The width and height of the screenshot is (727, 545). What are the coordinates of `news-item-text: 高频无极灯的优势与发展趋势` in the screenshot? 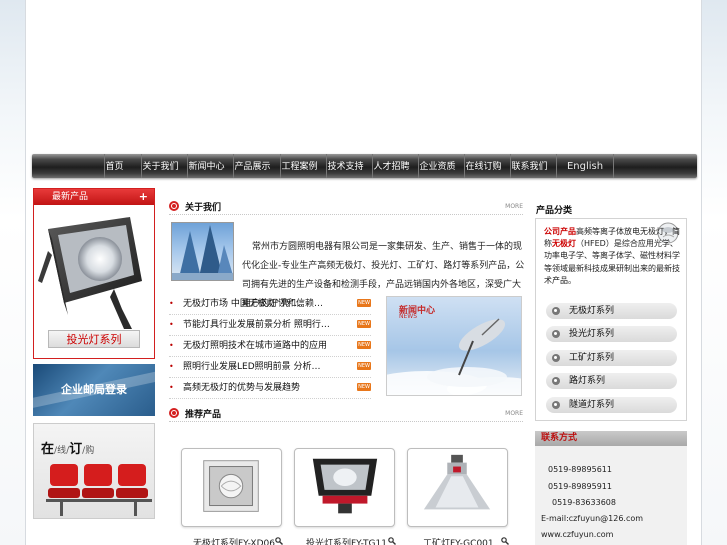 It's located at (241, 388).